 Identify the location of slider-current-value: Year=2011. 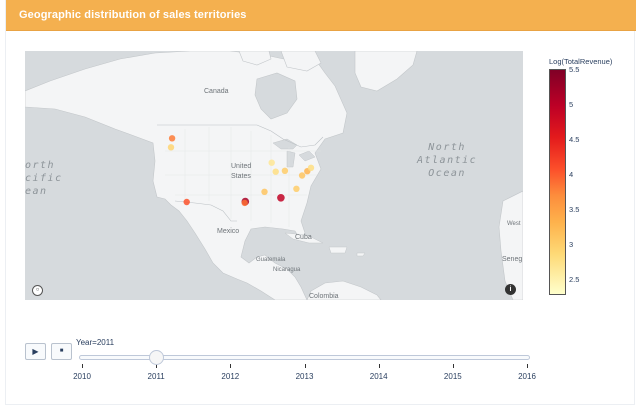
(95, 342).